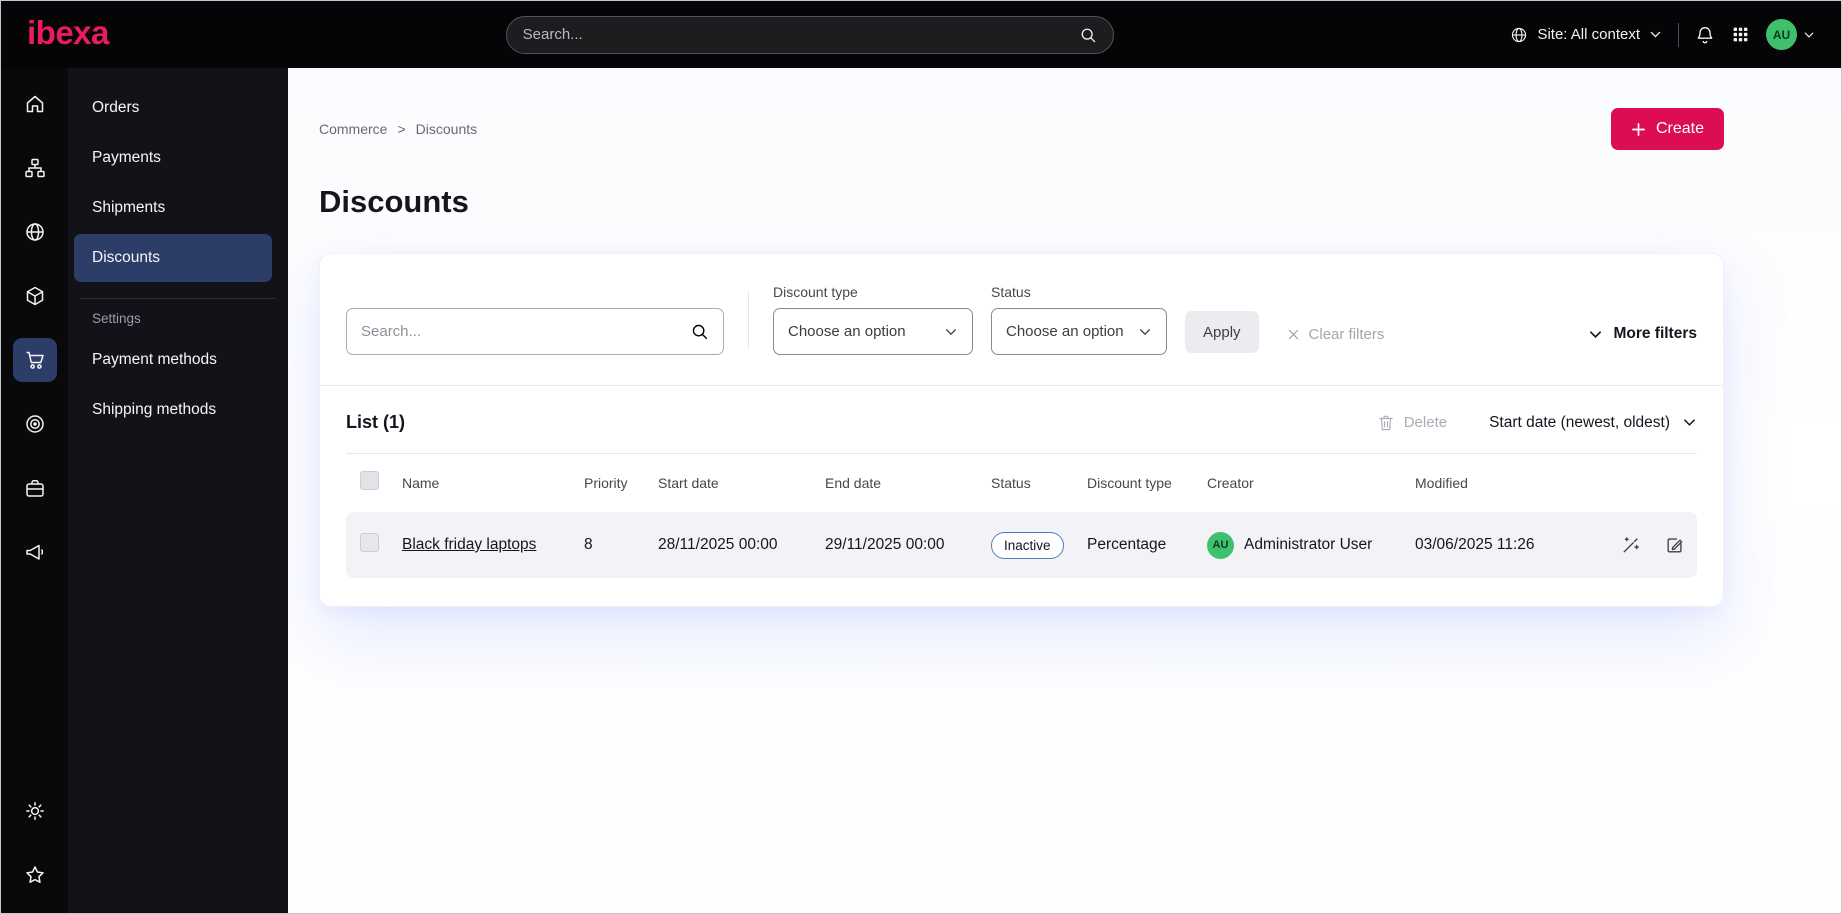 The height and width of the screenshot is (914, 1842). Describe the element at coordinates (520, 331) in the screenshot. I see `filter-search-input` at that location.